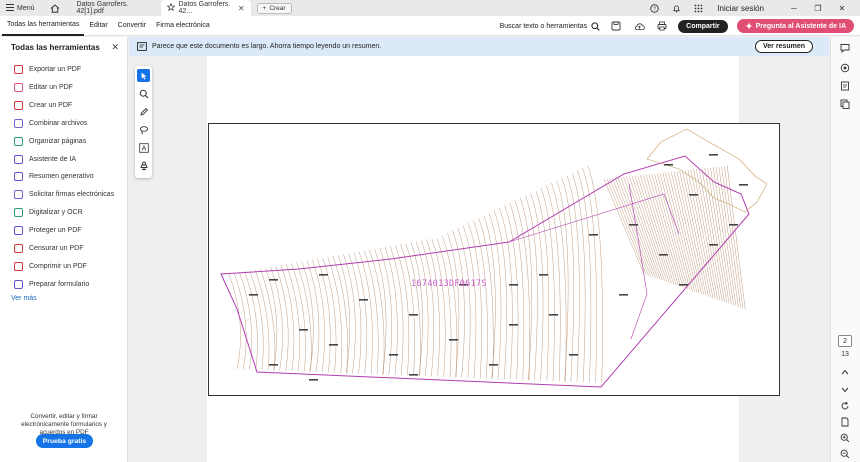 The width and height of the screenshot is (860, 462). Describe the element at coordinates (43, 26) in the screenshot. I see `menu-all-tools: Todas las herramientas` at that location.